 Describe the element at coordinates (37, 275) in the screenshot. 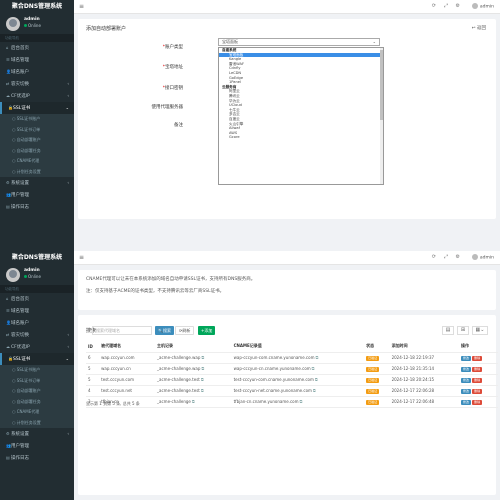

I see `user-panel: admin Online` at that location.